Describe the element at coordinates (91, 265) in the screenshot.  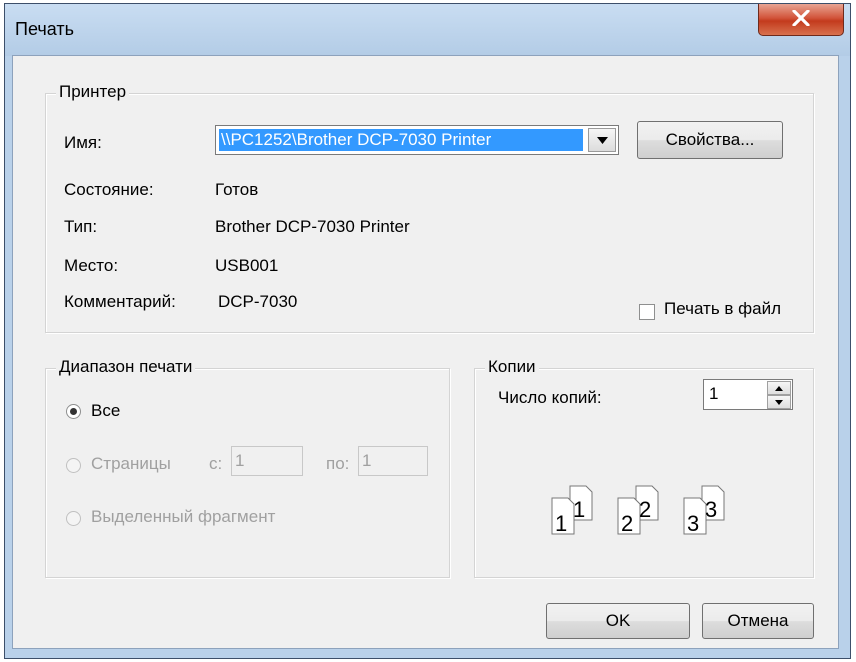
I see `location-label: Место:` at that location.